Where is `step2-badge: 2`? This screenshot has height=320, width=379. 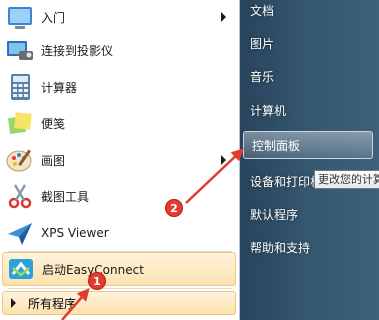 step2-badge: 2 is located at coordinates (174, 208).